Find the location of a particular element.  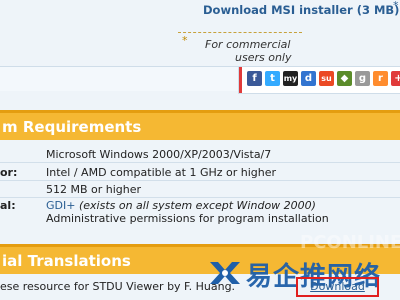

note-line-1: For commercial is located at coordinates (248, 44).